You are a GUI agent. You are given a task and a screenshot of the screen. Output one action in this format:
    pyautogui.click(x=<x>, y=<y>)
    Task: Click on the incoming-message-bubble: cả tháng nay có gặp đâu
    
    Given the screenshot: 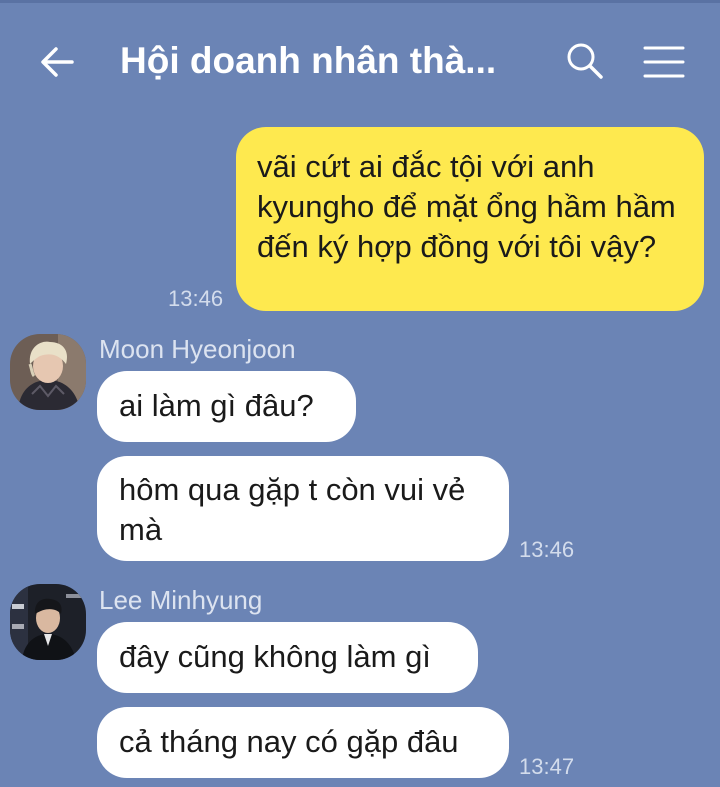 What is the action you would take?
    pyautogui.click(x=303, y=742)
    